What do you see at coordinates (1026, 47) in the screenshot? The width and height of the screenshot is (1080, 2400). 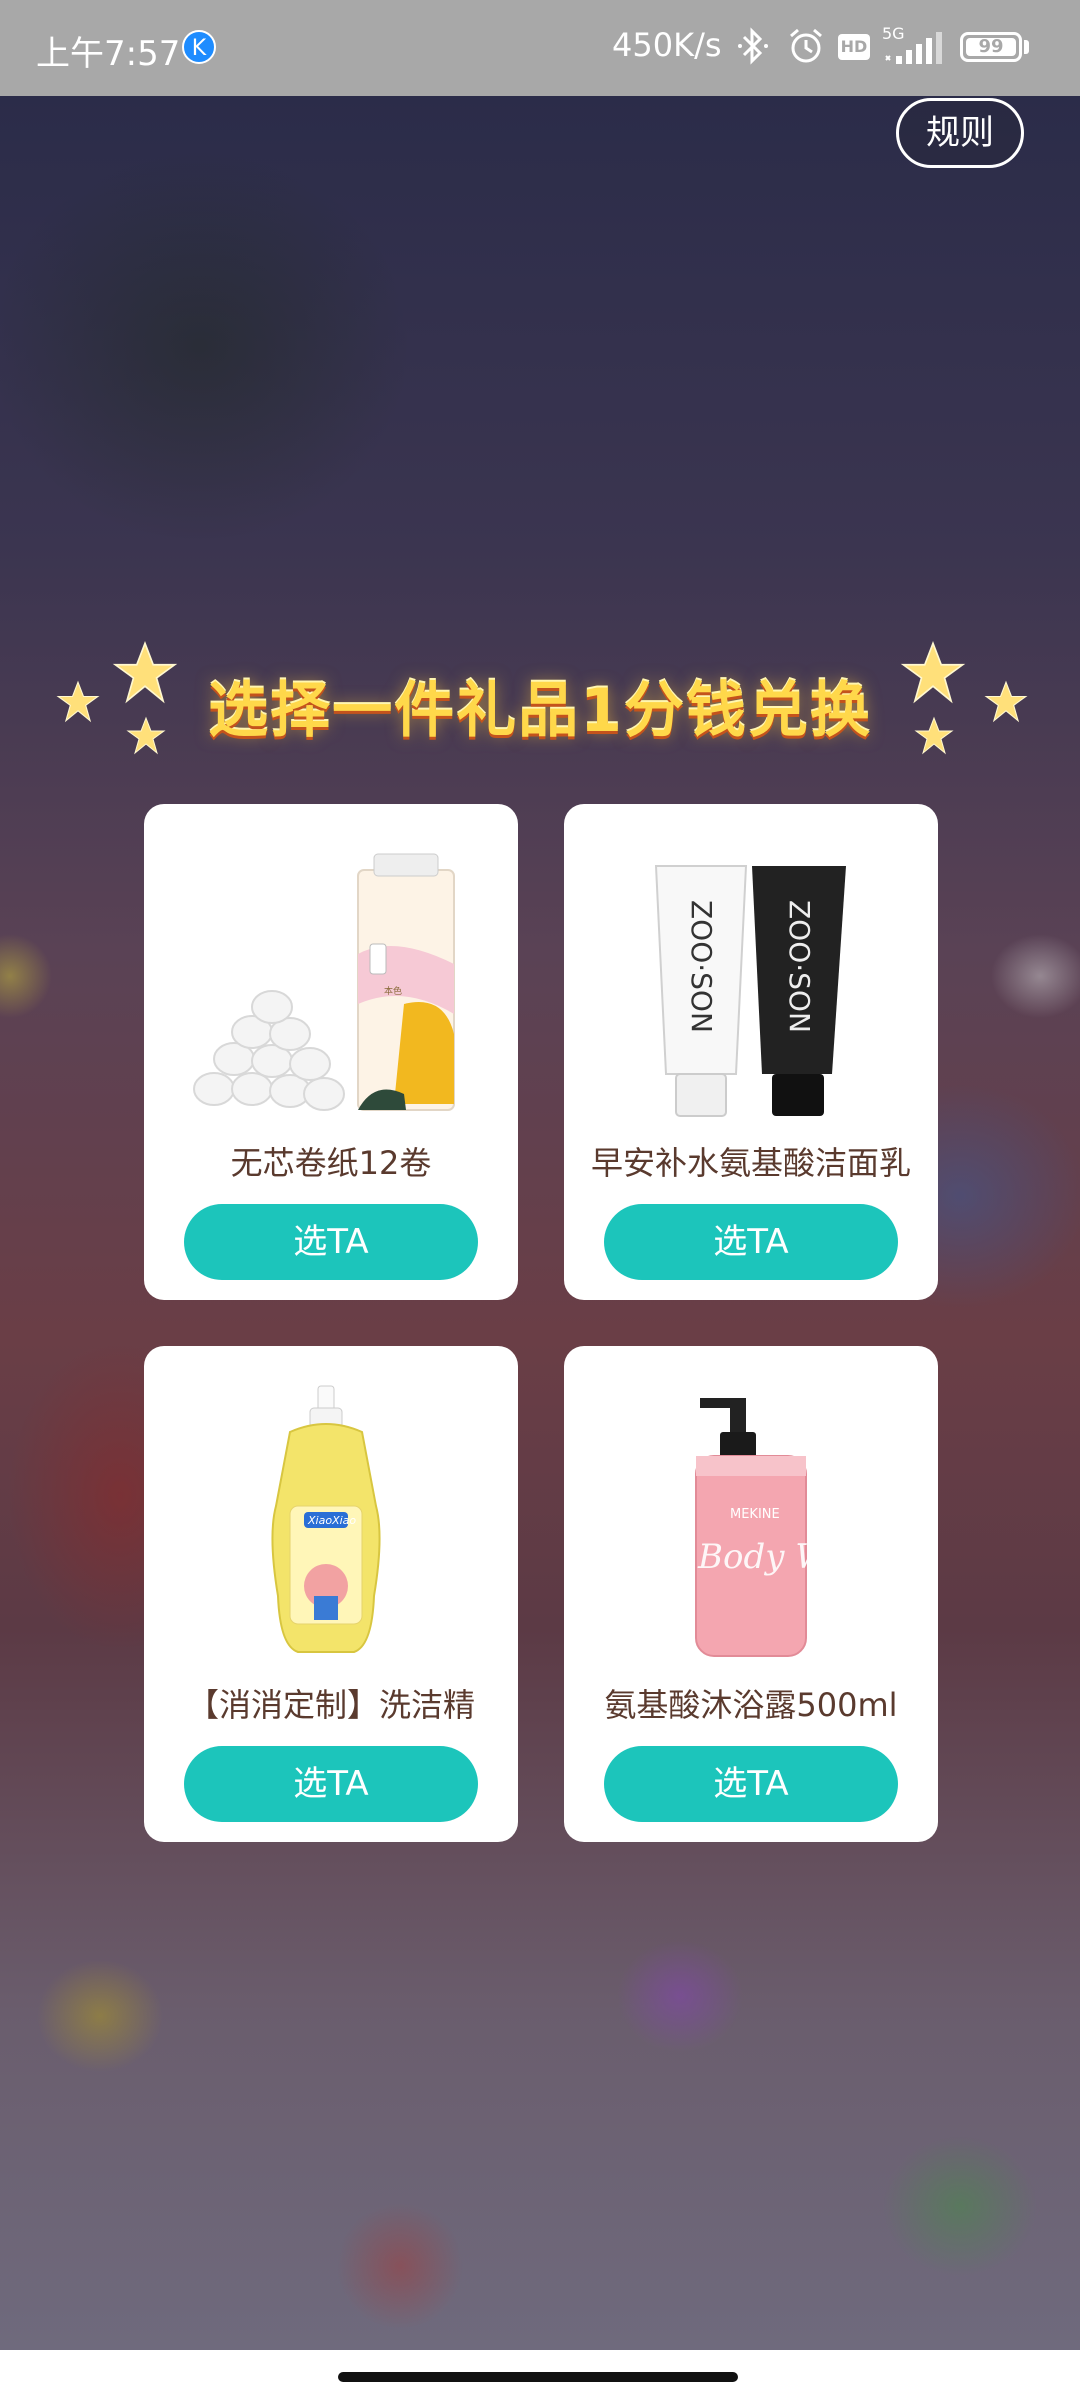 I see `battery-tip` at bounding box center [1026, 47].